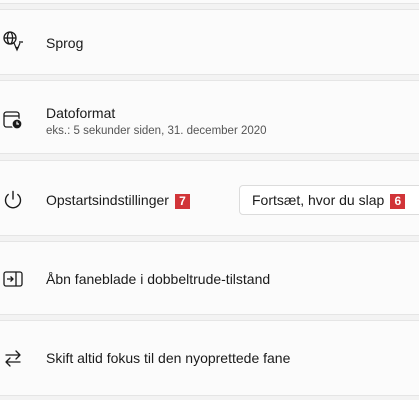  I want to click on startup-dropdown-badge: 6, so click(398, 201).